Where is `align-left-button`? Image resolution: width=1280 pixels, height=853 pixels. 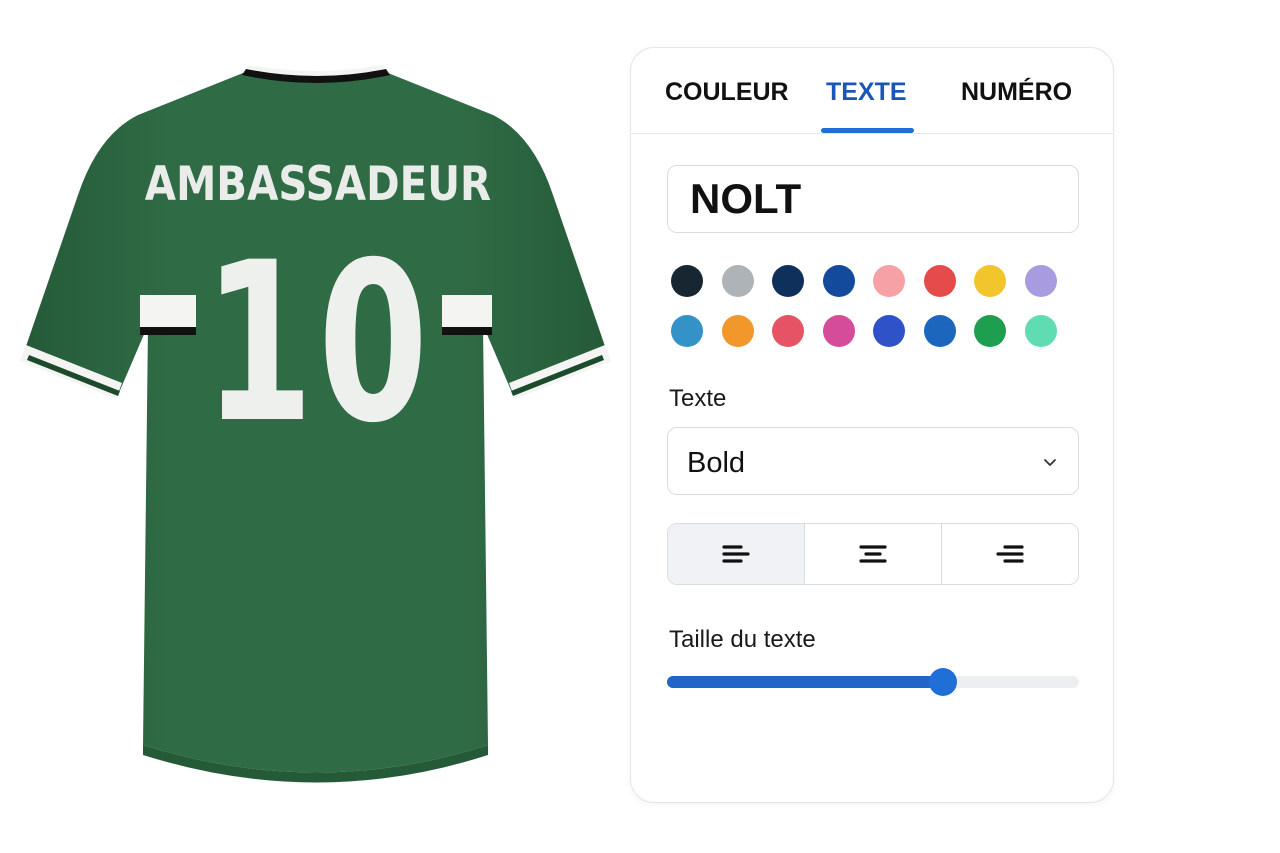 align-left-button is located at coordinates (736, 554).